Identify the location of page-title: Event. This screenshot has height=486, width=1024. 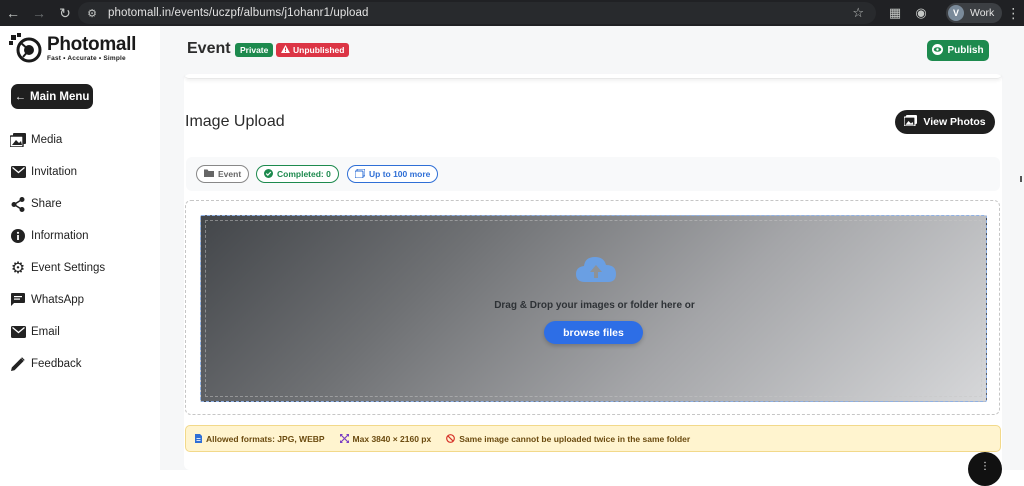
(209, 48).